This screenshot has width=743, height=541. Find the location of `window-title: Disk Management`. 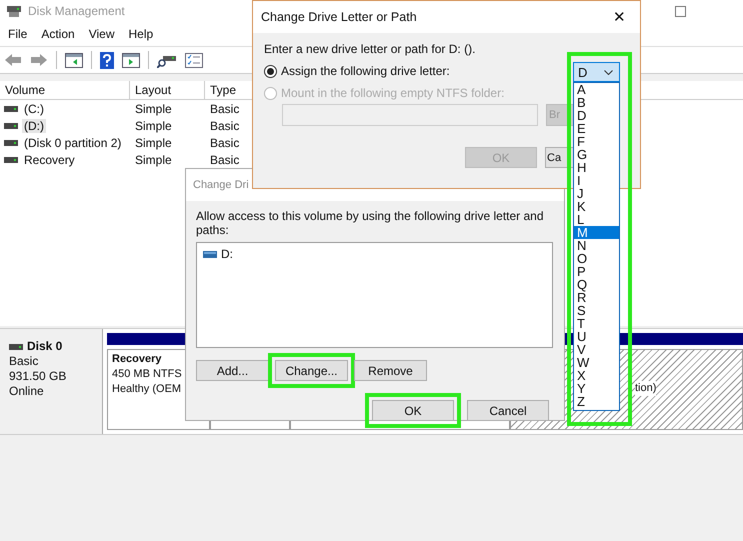

window-title: Disk Management is located at coordinates (76, 11).